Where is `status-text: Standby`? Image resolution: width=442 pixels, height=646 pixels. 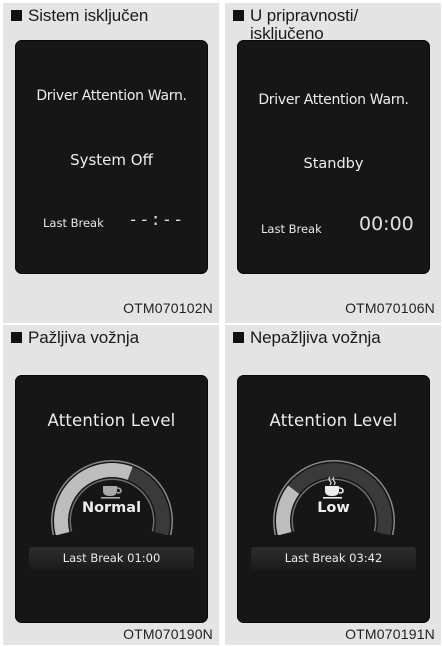 status-text: Standby is located at coordinates (333, 164).